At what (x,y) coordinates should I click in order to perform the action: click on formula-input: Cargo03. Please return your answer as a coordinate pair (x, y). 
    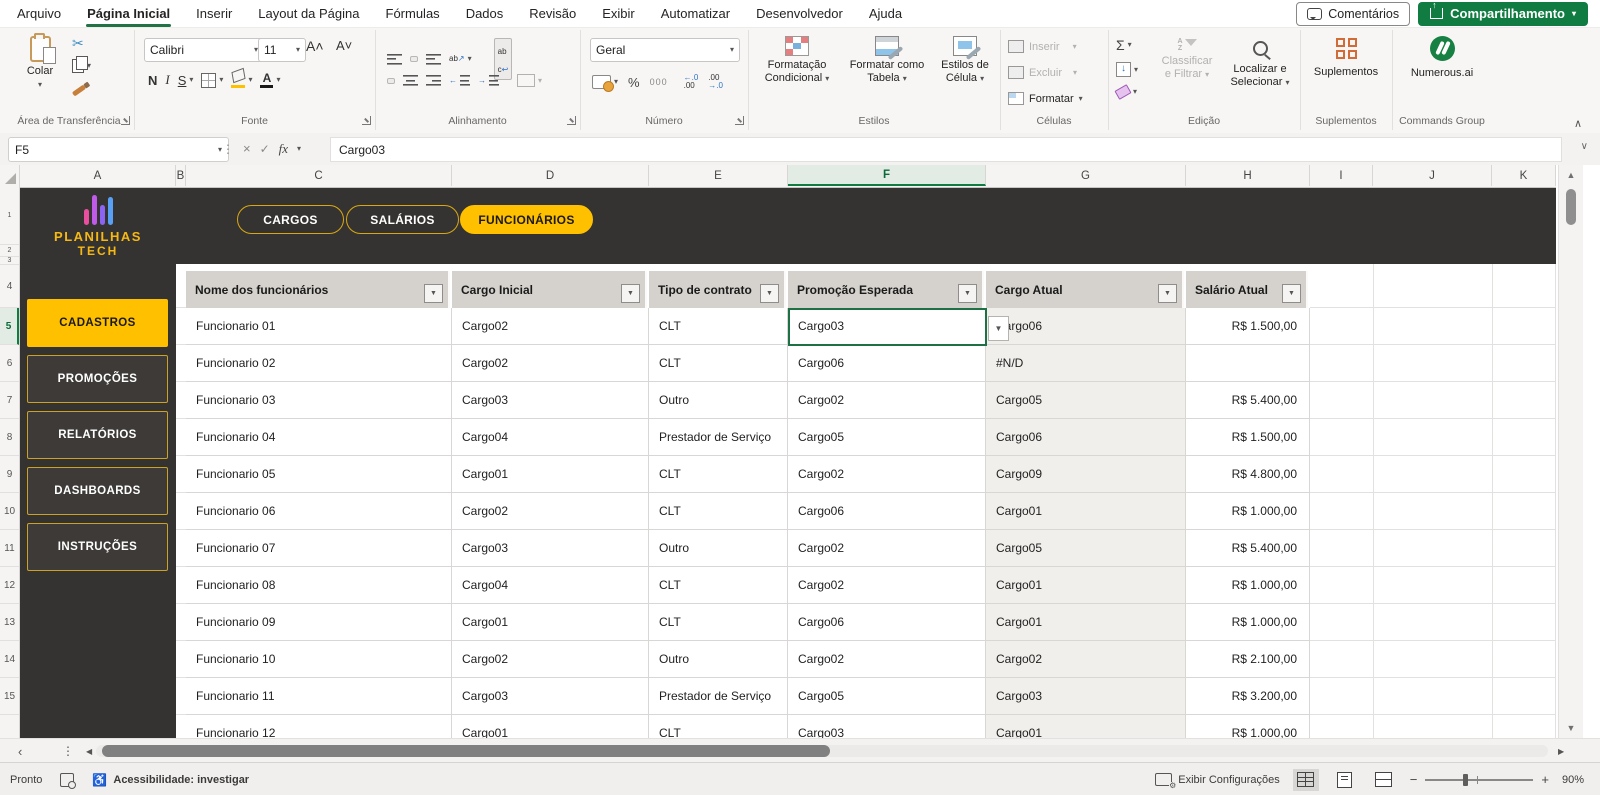
    Looking at the image, I should click on (946, 149).